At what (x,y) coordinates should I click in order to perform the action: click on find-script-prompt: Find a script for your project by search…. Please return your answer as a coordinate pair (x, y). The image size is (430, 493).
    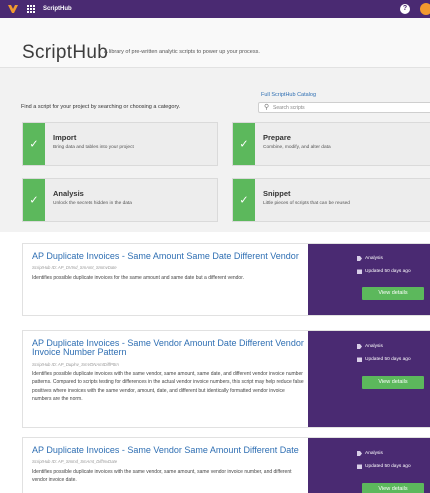
    Looking at the image, I should click on (101, 107).